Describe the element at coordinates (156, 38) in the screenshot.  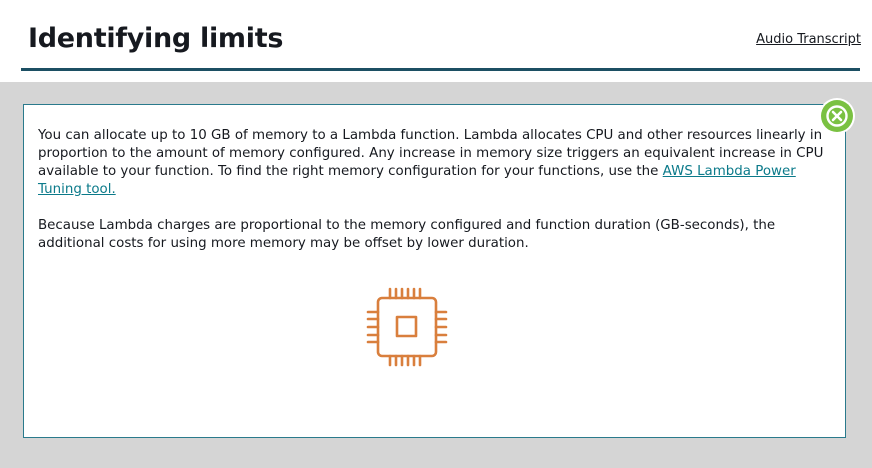
I see `page-title: Identifying limits` at that location.